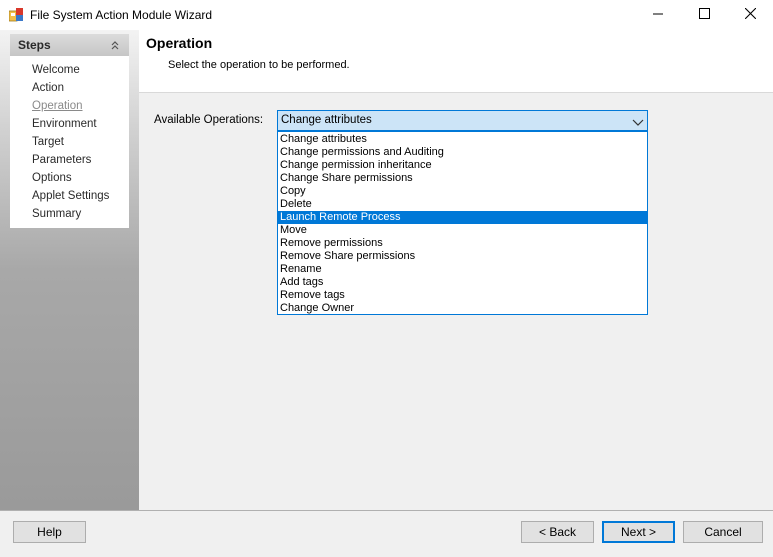 The height and width of the screenshot is (557, 773). Describe the element at coordinates (52, 178) in the screenshot. I see `step-options: Options` at that location.